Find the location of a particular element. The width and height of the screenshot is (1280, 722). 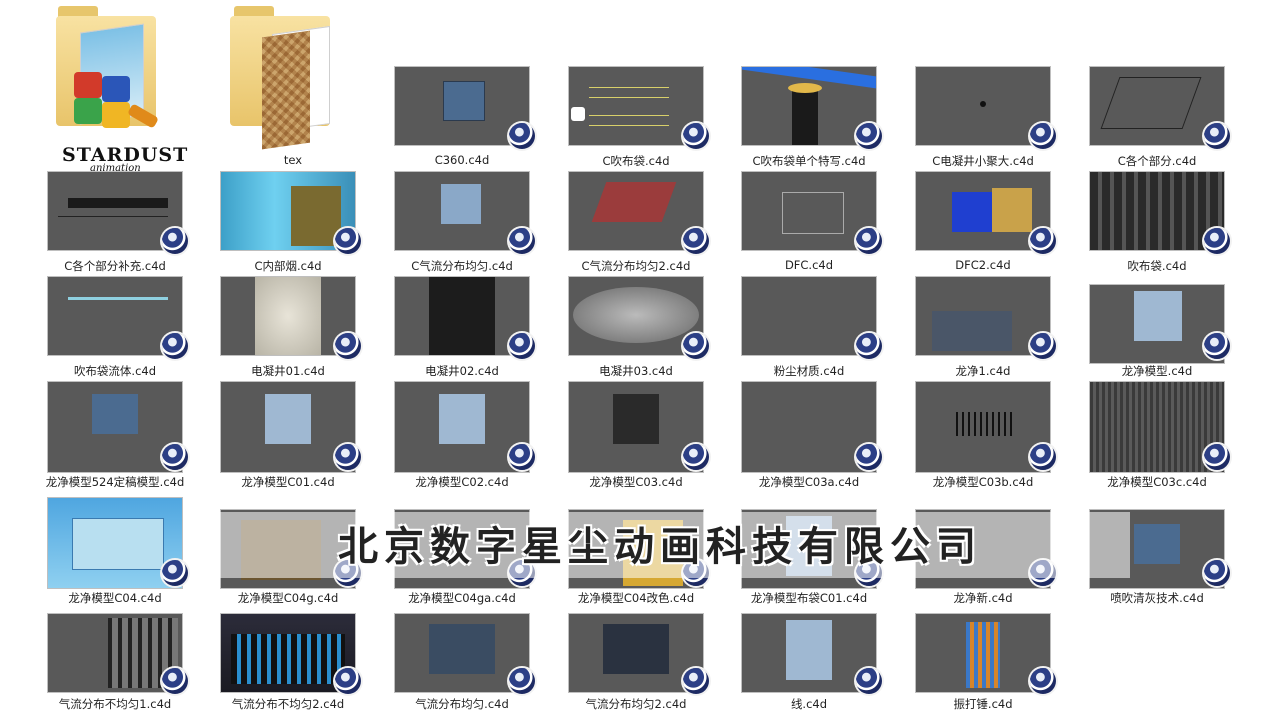

file-item: DFC.c4d is located at coordinates (817, 226).